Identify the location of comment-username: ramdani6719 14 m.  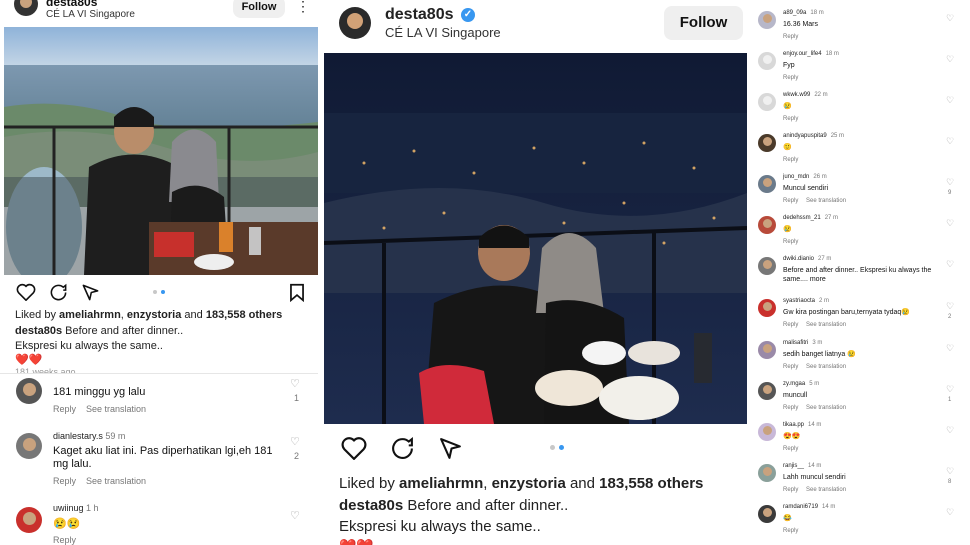
(809, 507).